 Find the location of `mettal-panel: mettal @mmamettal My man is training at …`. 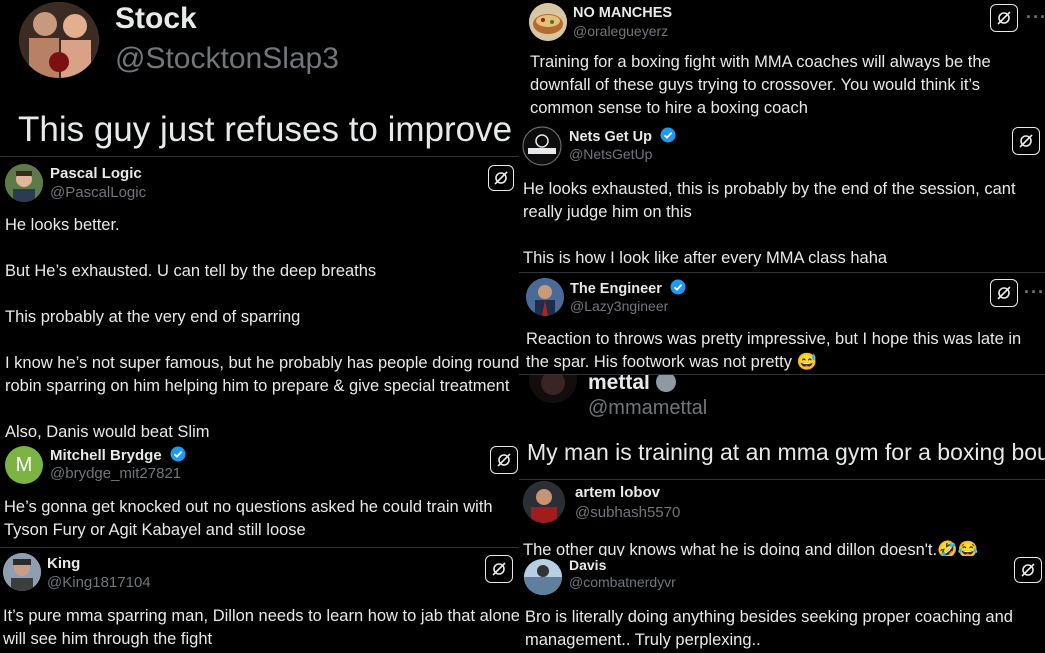

mettal-panel: mettal @mmamettal My man is training at … is located at coordinates (782, 427).